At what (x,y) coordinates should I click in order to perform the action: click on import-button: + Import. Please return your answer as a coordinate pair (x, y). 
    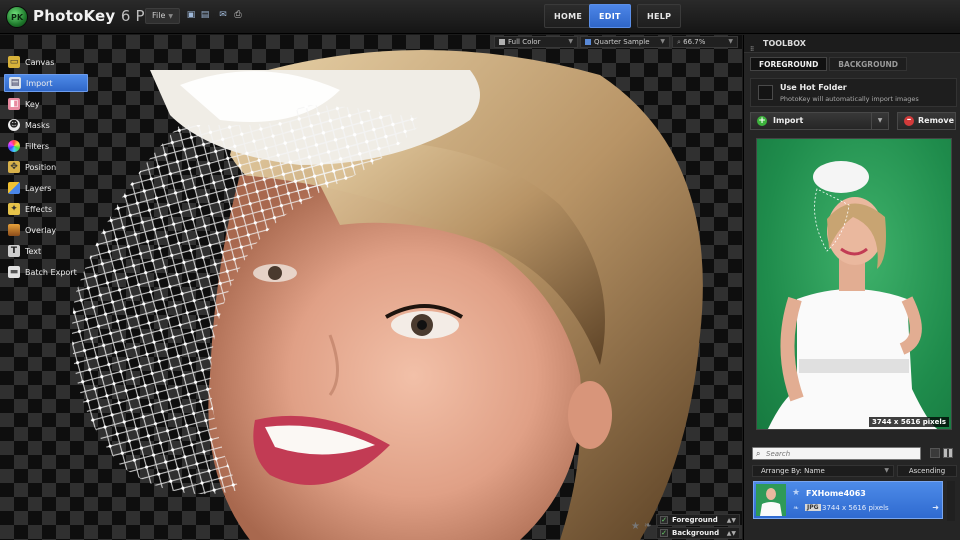
    Looking at the image, I should click on (815, 121).